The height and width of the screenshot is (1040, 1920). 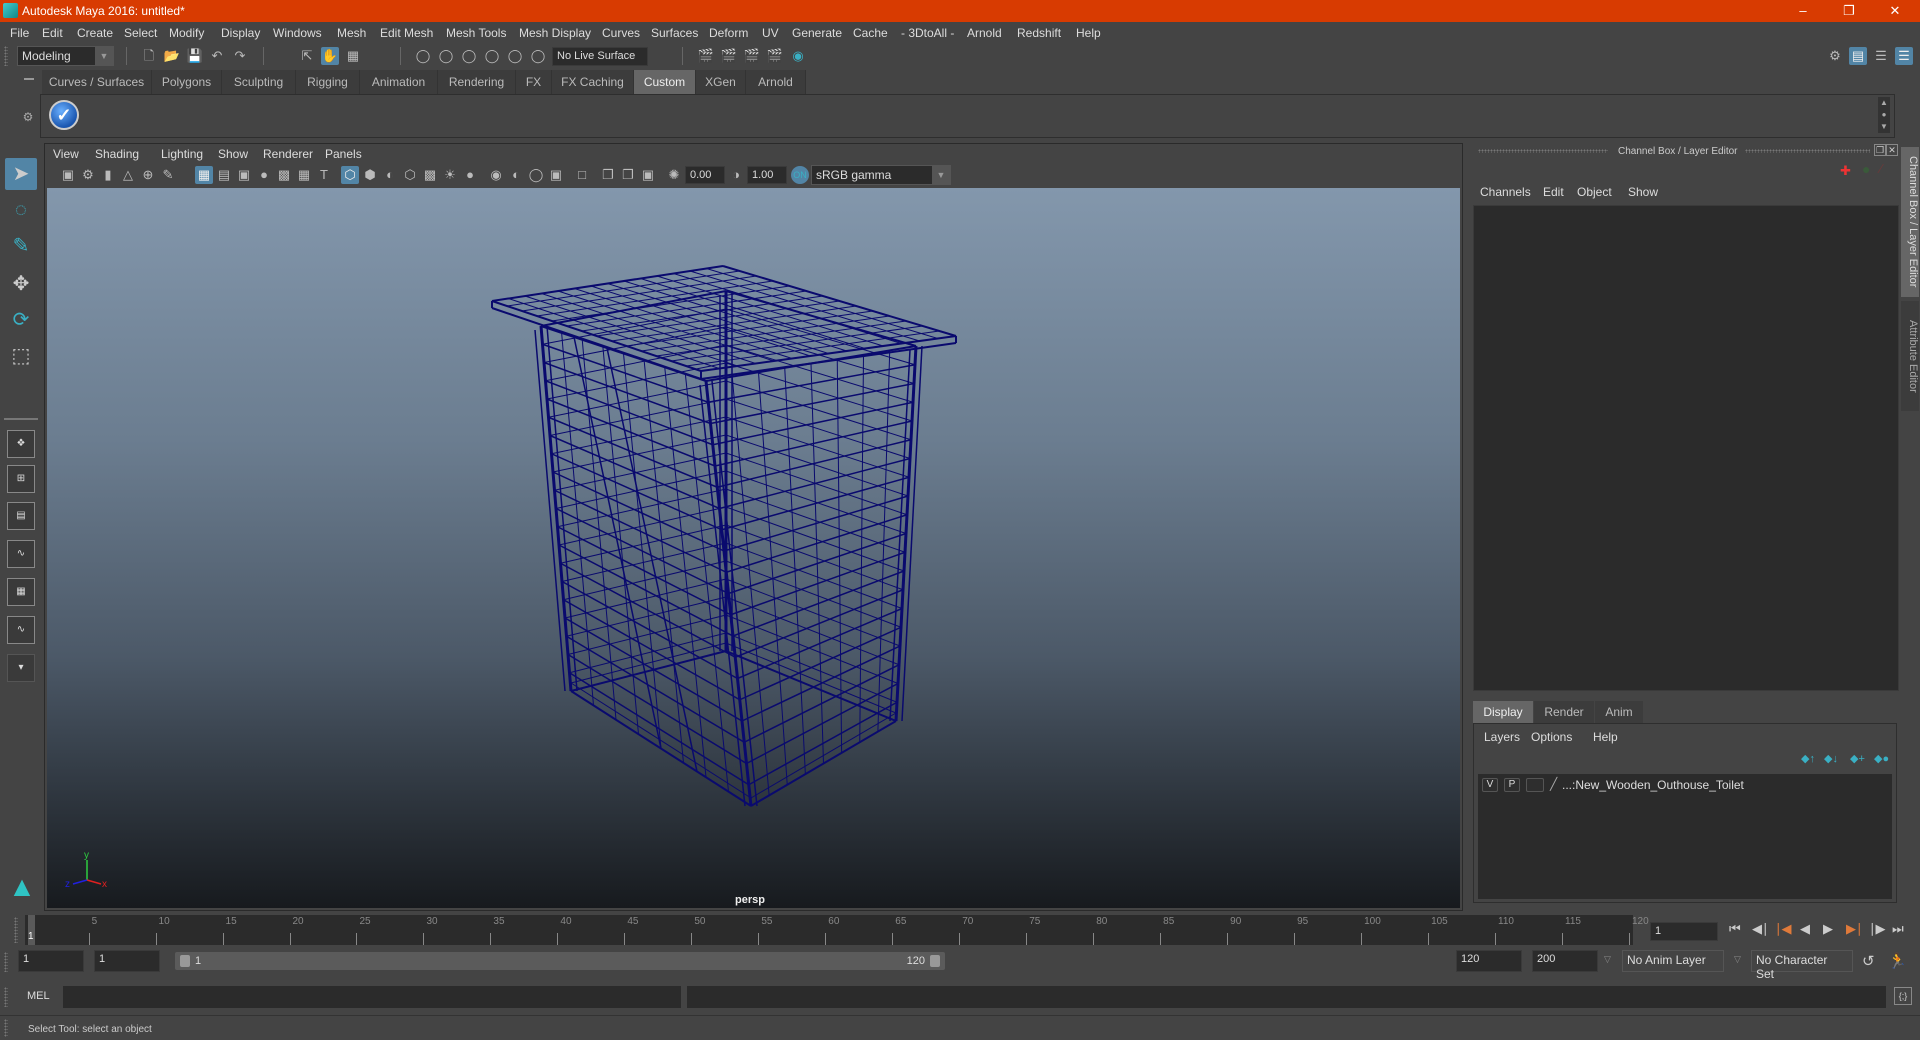 What do you see at coordinates (29, 79) in the screenshot?
I see `shelf-menu-icon` at bounding box center [29, 79].